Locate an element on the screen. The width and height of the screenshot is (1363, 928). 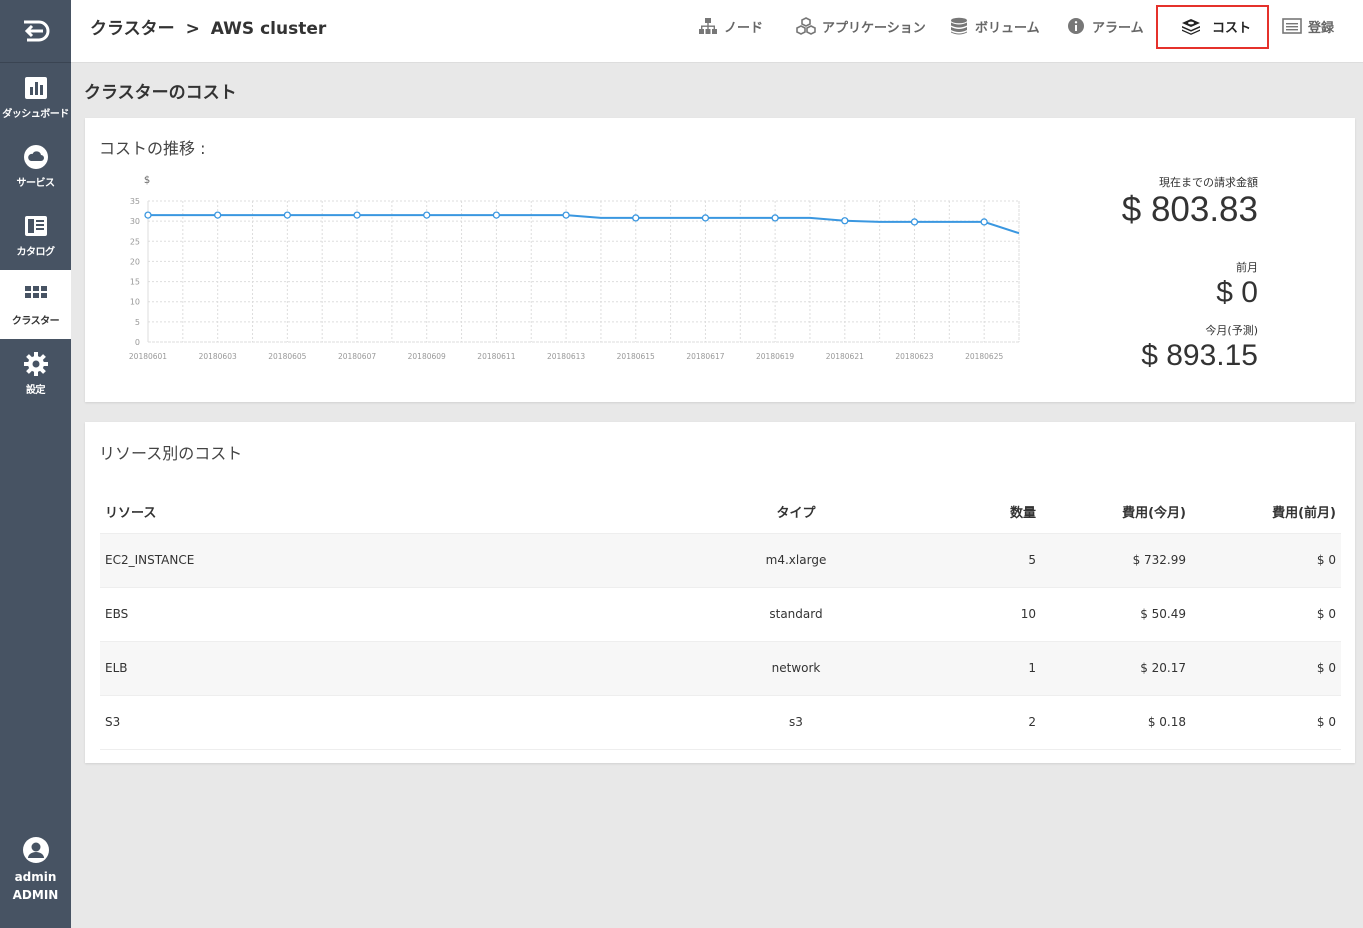
table-row: ELB network 1 $ 20.17 $ 0 is located at coordinates (720, 668).